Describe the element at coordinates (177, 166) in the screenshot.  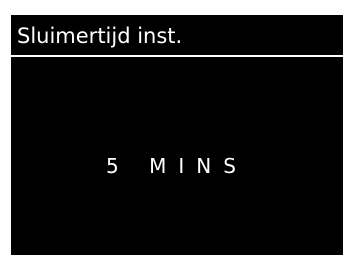
I see `snooze-time-value: 5 MINS` at that location.